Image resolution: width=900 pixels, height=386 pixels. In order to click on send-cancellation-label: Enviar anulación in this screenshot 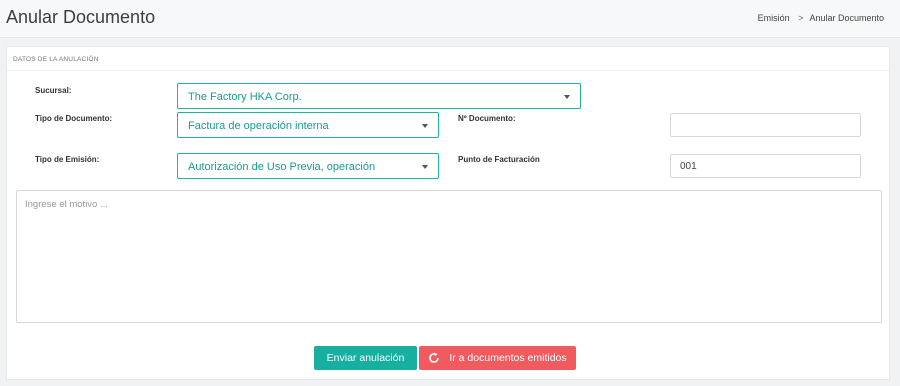, I will do `click(365, 358)`.